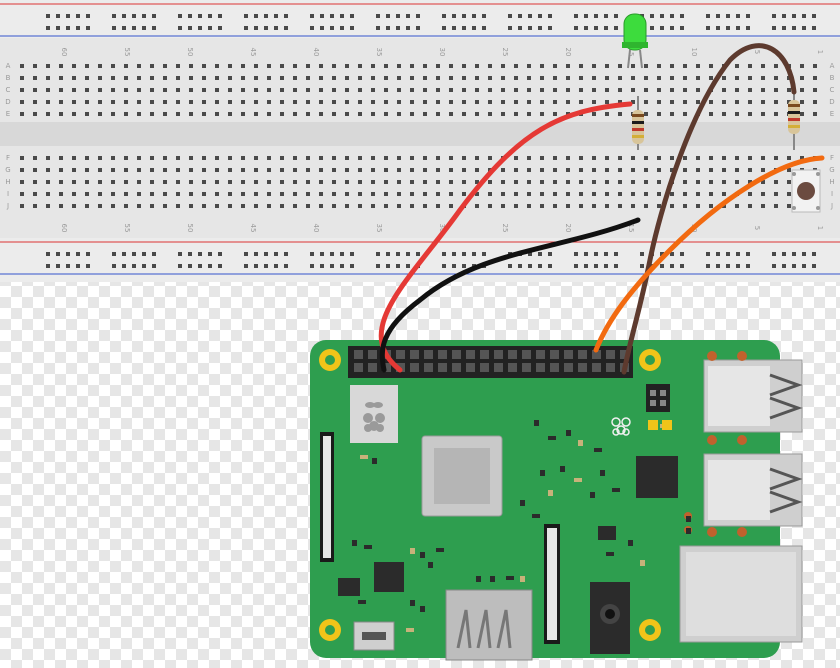 This screenshot has height=668, width=840. What do you see at coordinates (374, 414) in the screenshot?
I see `logo-plate` at bounding box center [374, 414].